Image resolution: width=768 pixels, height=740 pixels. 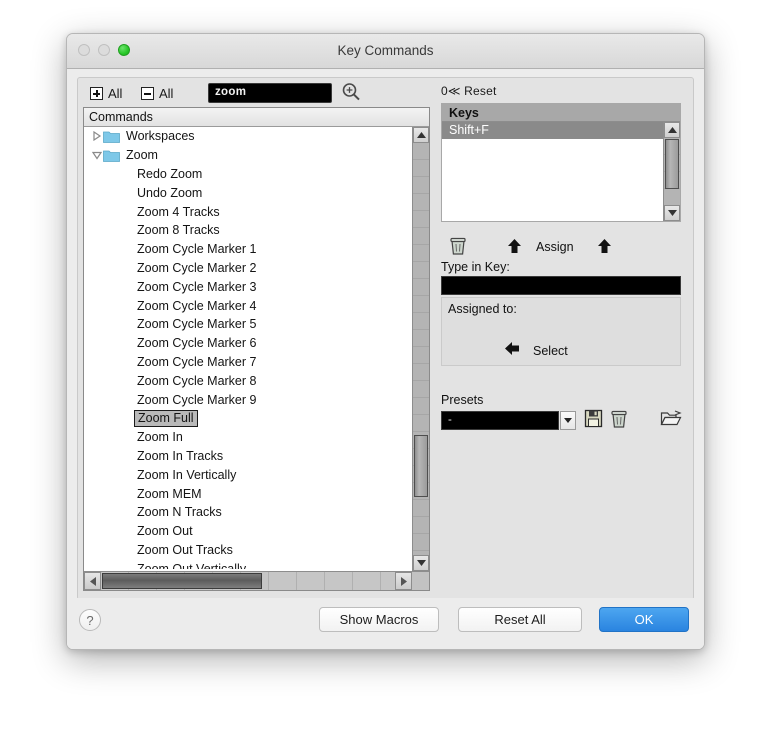 What do you see at coordinates (197, 286) in the screenshot?
I see `command-label: Zoom Cycle Marker 3` at bounding box center [197, 286].